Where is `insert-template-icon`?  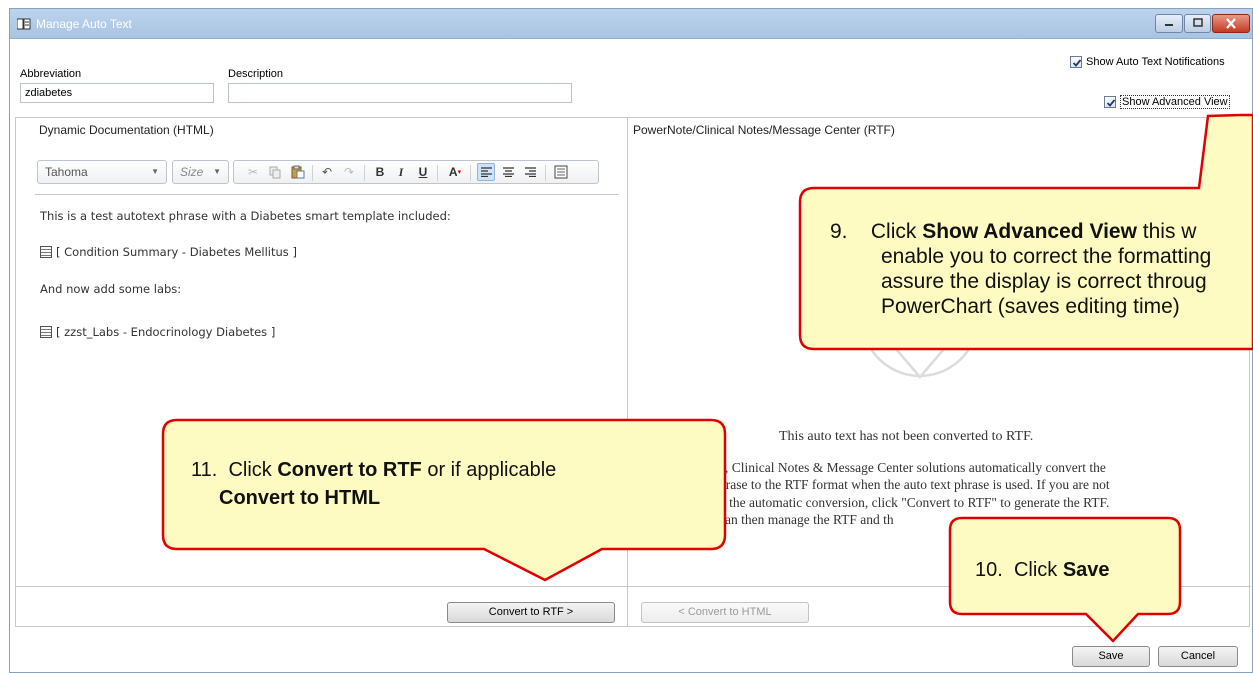 insert-template-icon is located at coordinates (561, 172).